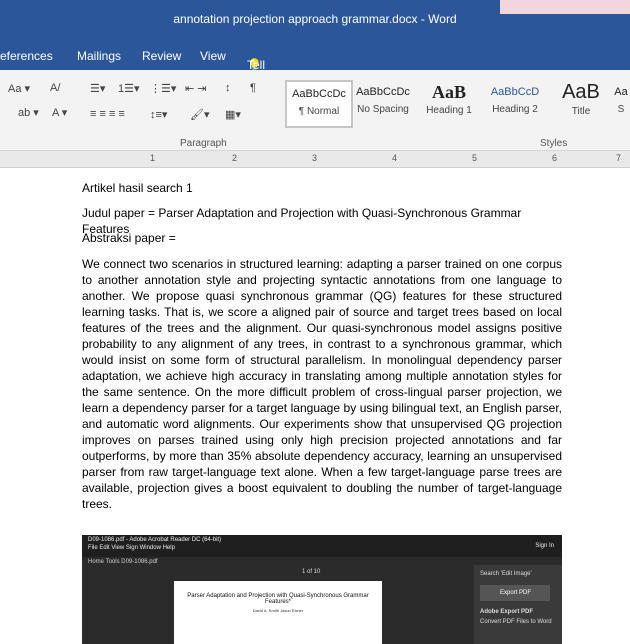 Image resolution: width=630 pixels, height=644 pixels. What do you see at coordinates (383, 102) in the screenshot?
I see `style-no-spacing: AaBbCcDc No Spacing` at bounding box center [383, 102].